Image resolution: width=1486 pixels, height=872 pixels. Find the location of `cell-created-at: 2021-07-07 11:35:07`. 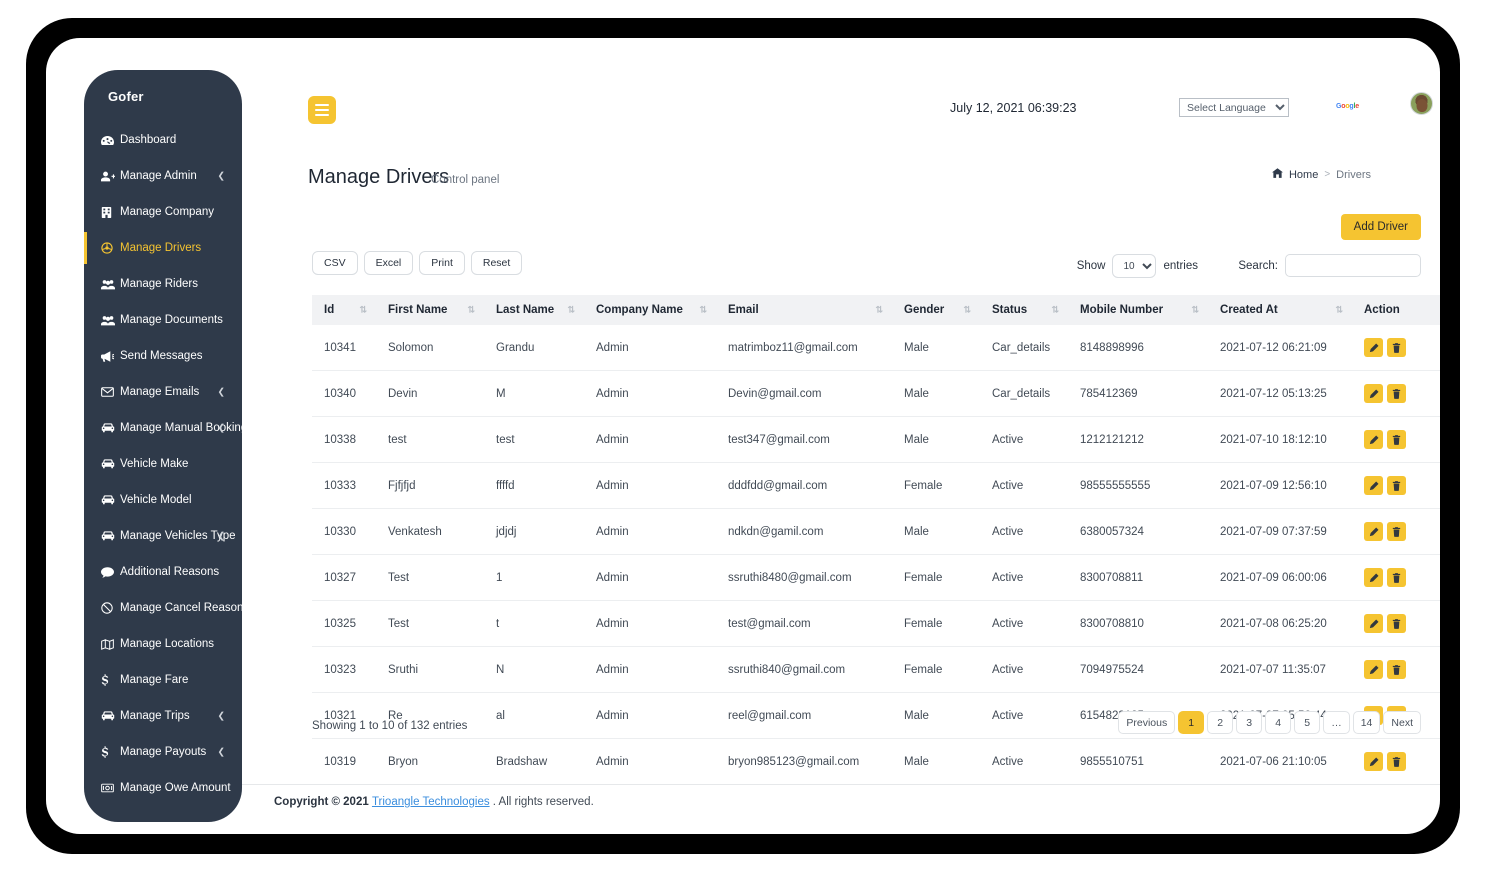

cell-created-at: 2021-07-07 11:35:07 is located at coordinates (1280, 669).